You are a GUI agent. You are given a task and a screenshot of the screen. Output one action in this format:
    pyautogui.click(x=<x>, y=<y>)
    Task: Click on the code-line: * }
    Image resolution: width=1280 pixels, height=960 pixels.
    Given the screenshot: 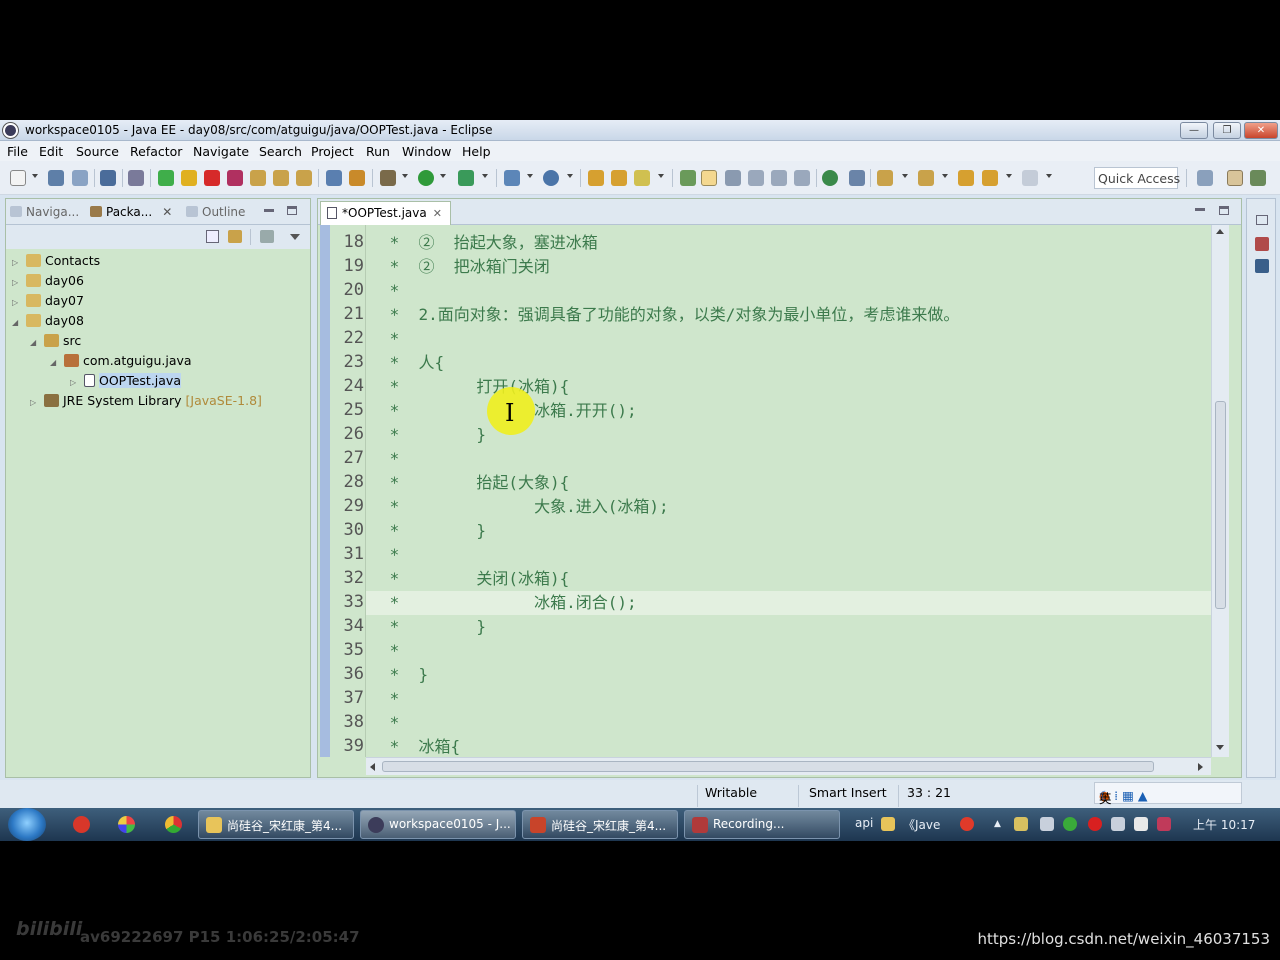 What is the action you would take?
    pyautogui.click(x=788, y=675)
    